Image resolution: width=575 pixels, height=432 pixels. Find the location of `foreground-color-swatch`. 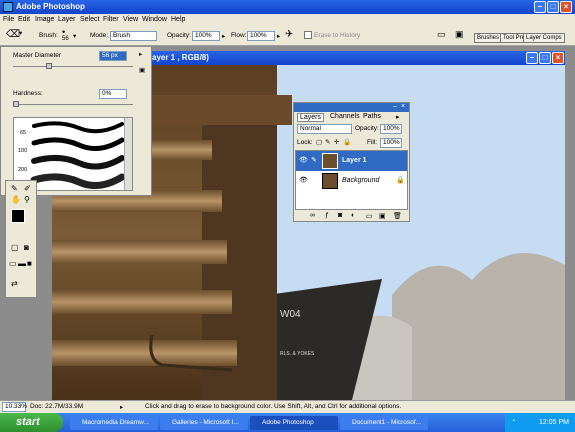

foreground-color-swatch is located at coordinates (18, 216).